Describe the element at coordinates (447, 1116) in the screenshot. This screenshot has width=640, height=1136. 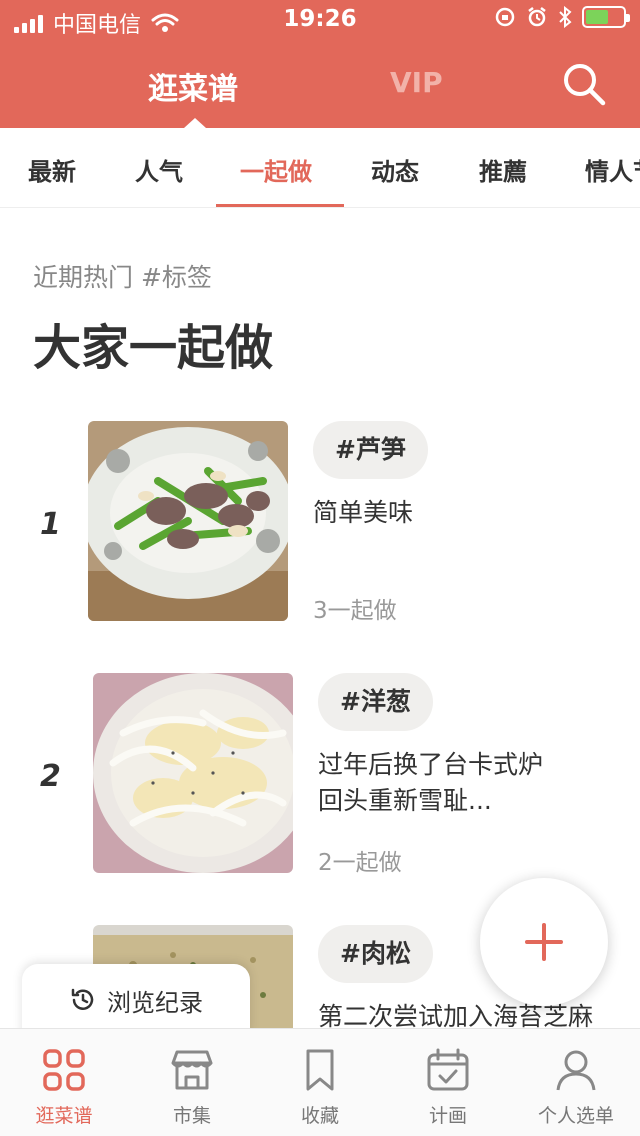
I see `nav-label: 计画` at that location.